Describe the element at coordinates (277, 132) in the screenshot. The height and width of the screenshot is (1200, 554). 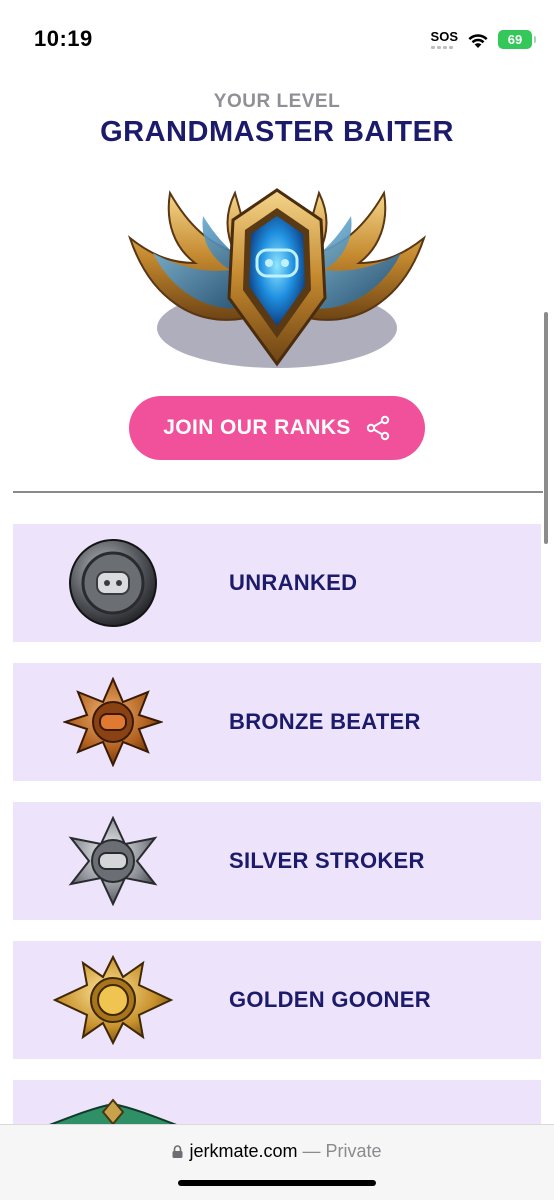
I see `level-title: GRANDMASTER BAITER` at that location.